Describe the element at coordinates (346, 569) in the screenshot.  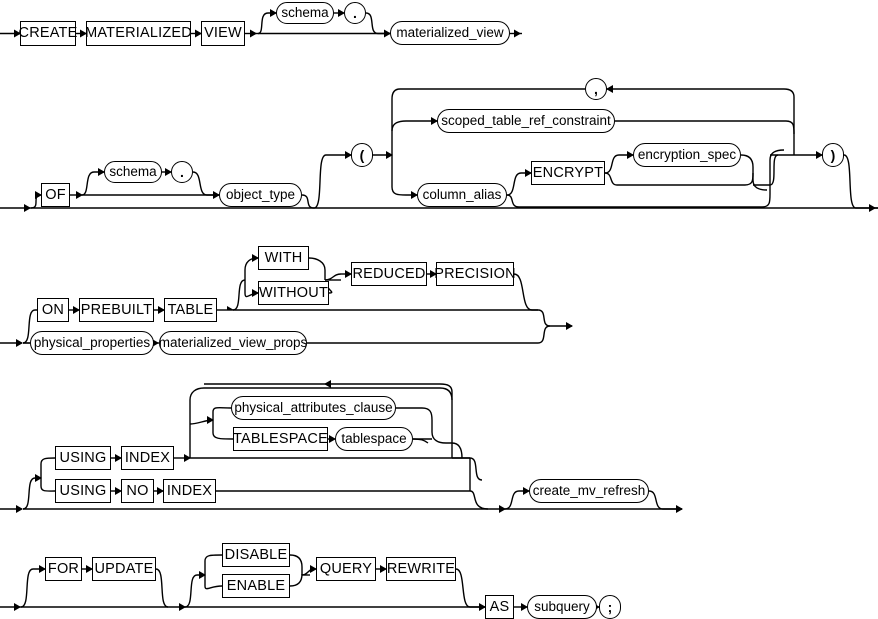
I see `keyword-query: QUERY` at that location.